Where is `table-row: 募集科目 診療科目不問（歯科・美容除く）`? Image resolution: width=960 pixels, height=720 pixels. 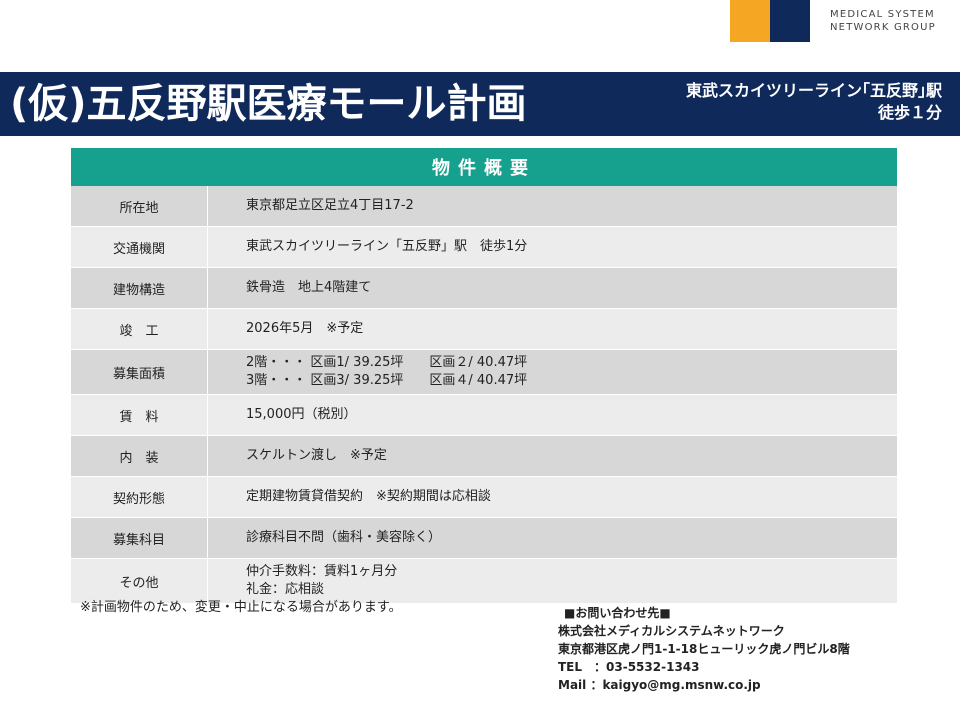
table-row: 募集科目 診療科目不問（歯科・美容除く） is located at coordinates (484, 538).